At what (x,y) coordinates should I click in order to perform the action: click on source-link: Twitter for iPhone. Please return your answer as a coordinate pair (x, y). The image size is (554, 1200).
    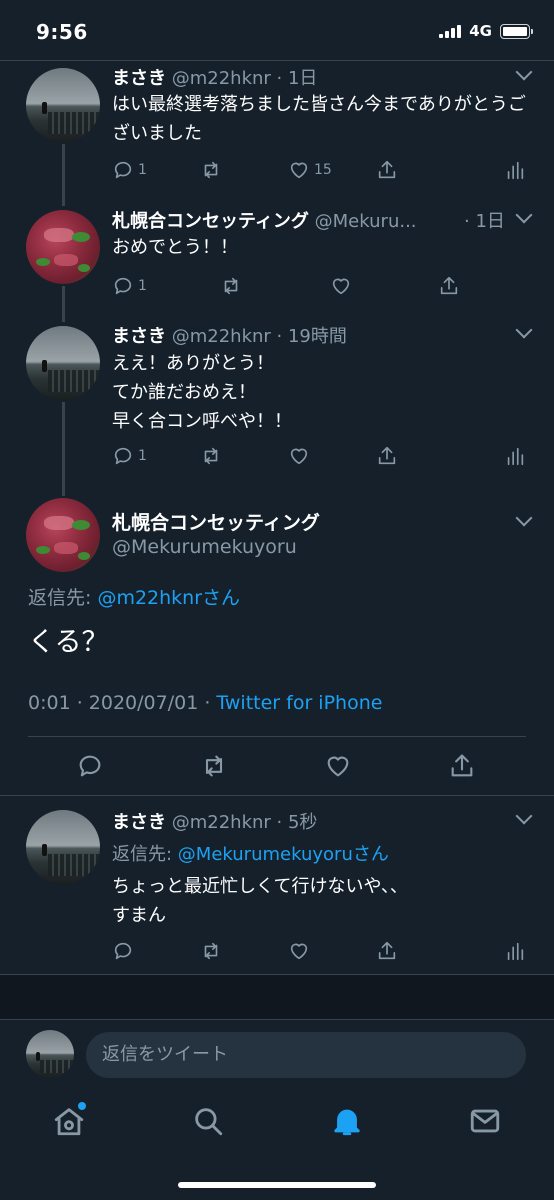
    Looking at the image, I should click on (299, 703).